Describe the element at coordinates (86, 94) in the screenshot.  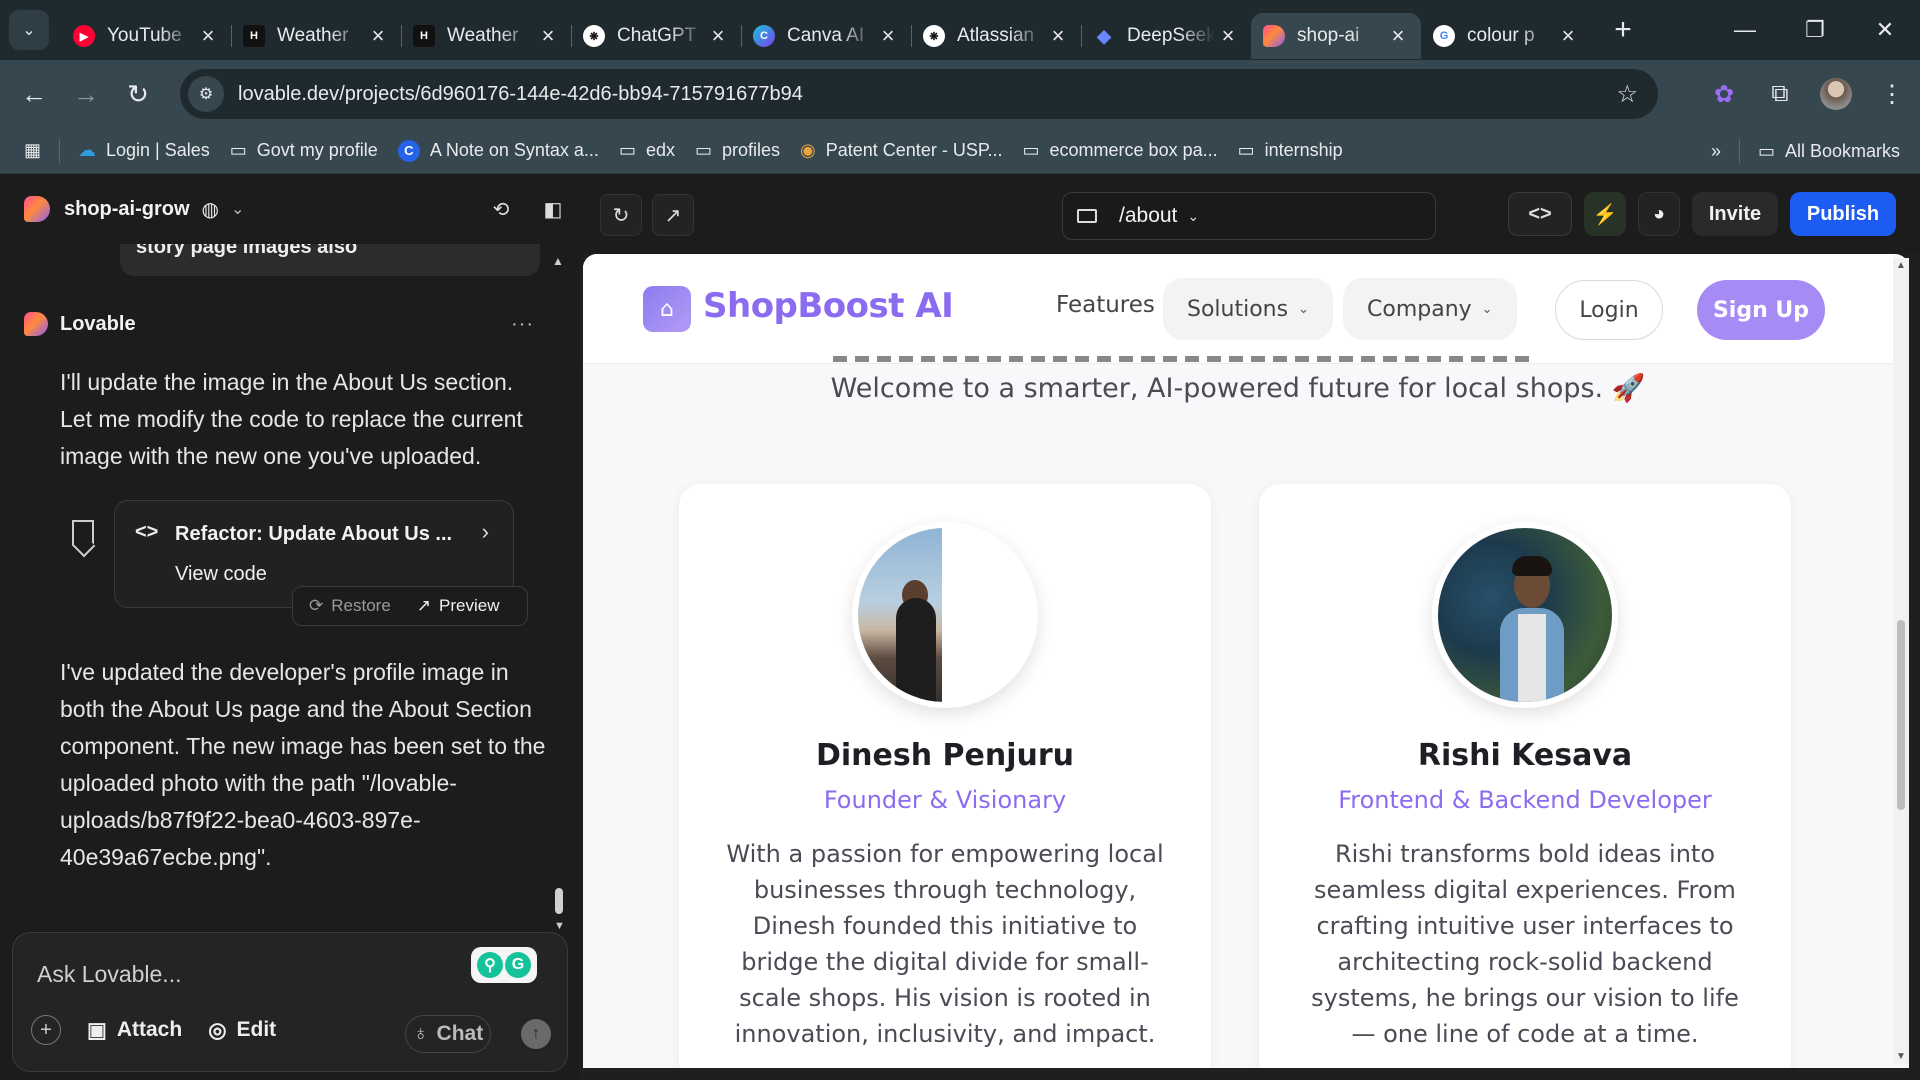
I see `forward-arrow-icon: →` at that location.